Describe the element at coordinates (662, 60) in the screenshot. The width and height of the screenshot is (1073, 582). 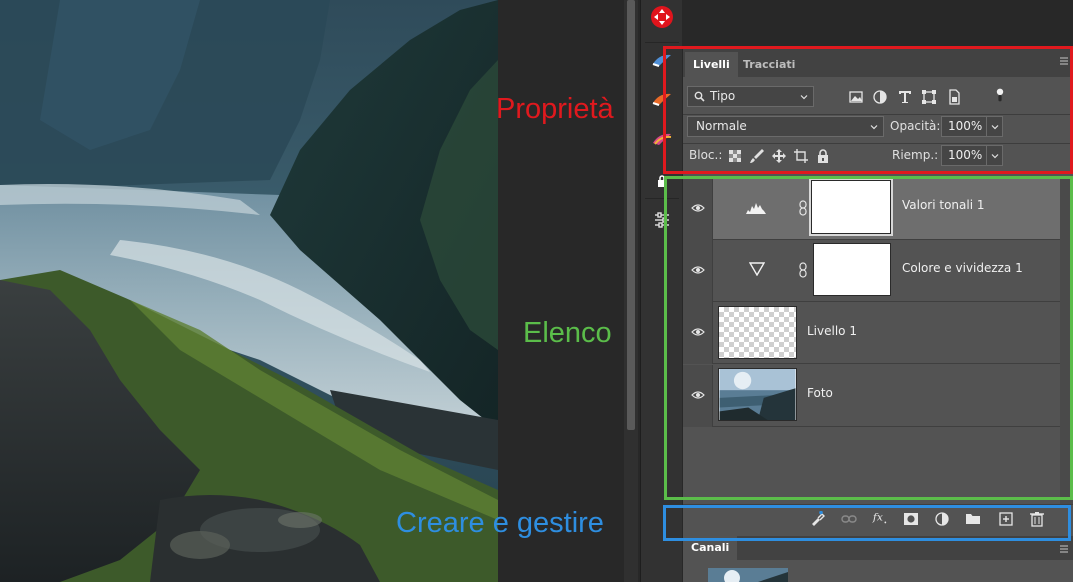
I see `brush-preset-icon` at that location.